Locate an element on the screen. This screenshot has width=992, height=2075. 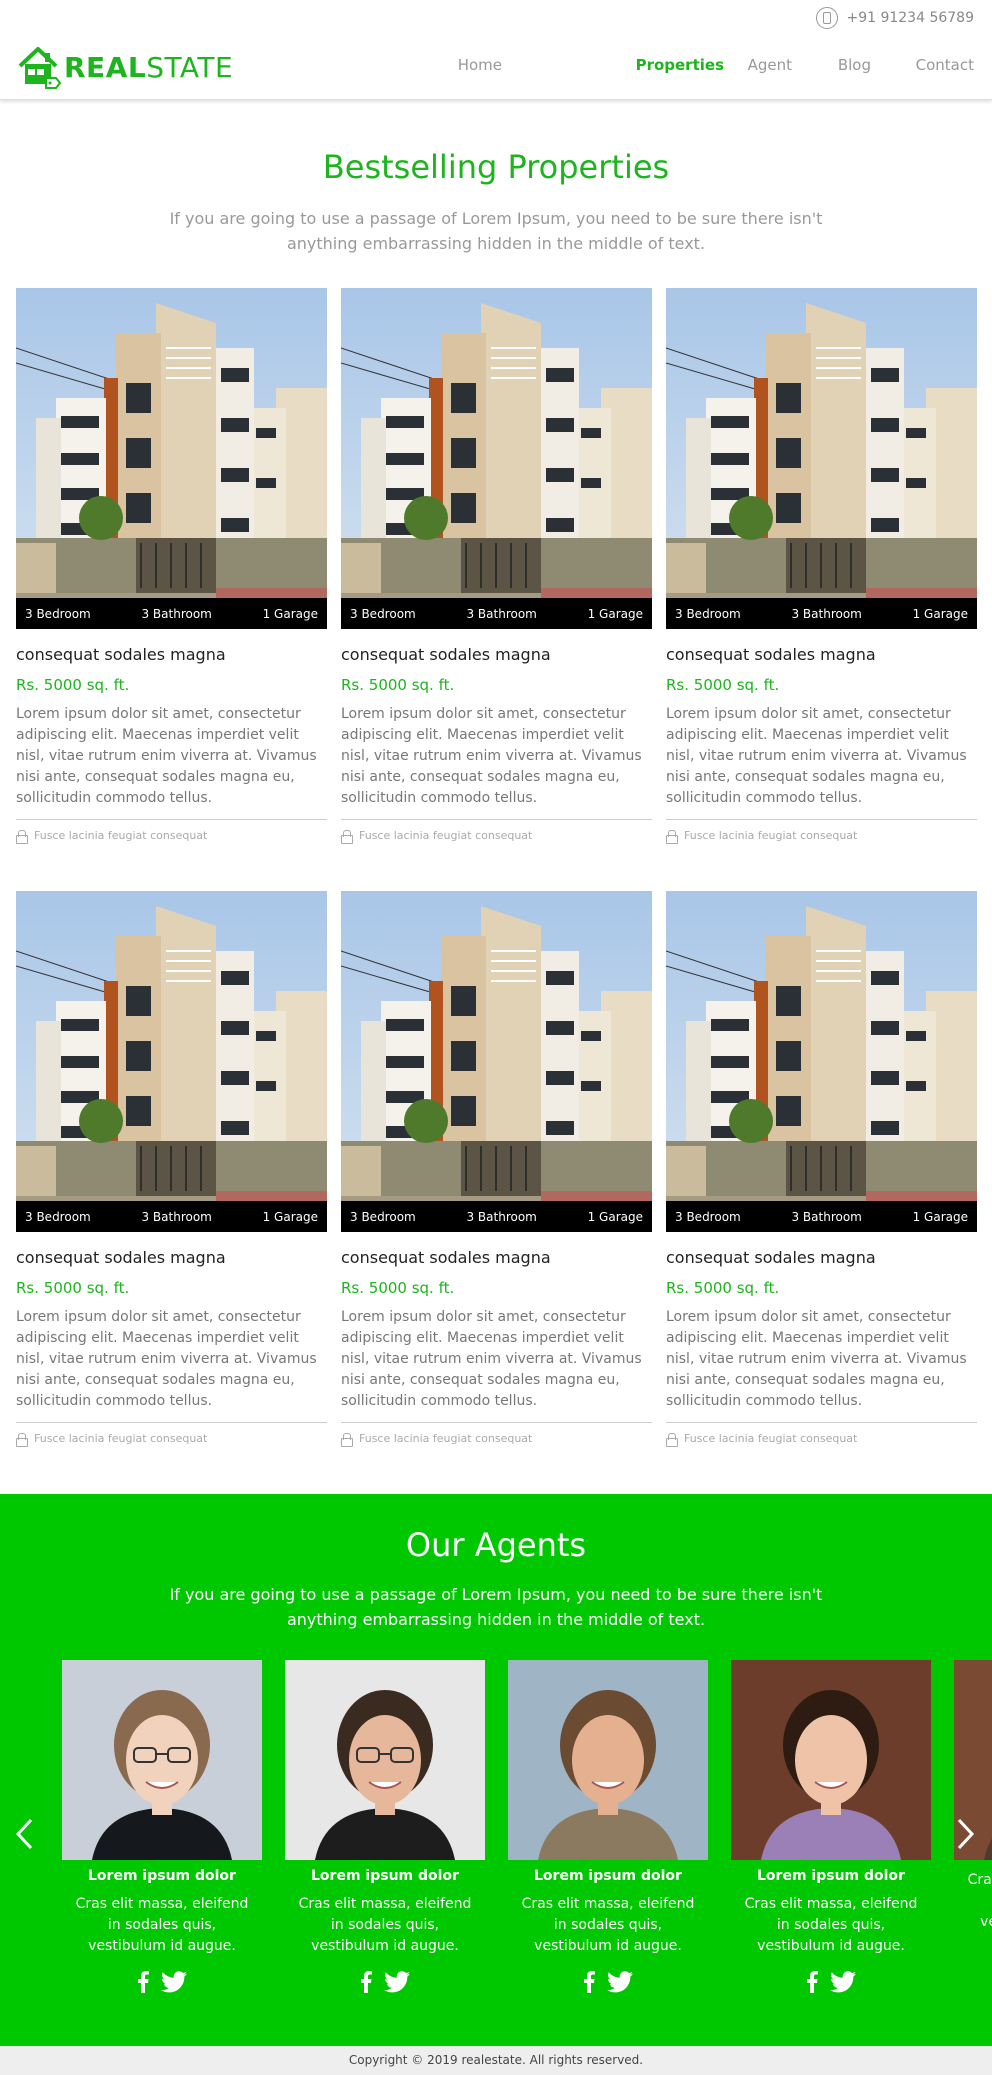
nav-agent: Agent is located at coordinates (762, 65).